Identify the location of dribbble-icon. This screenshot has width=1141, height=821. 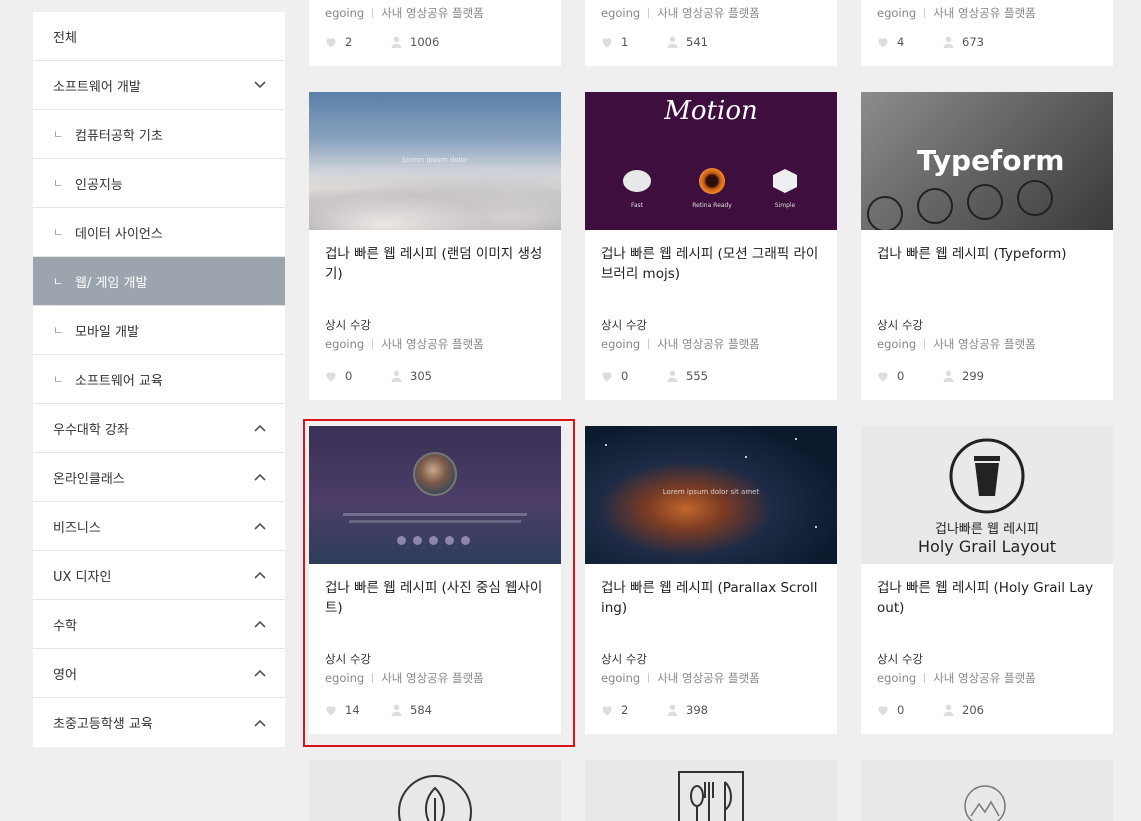
(449, 540).